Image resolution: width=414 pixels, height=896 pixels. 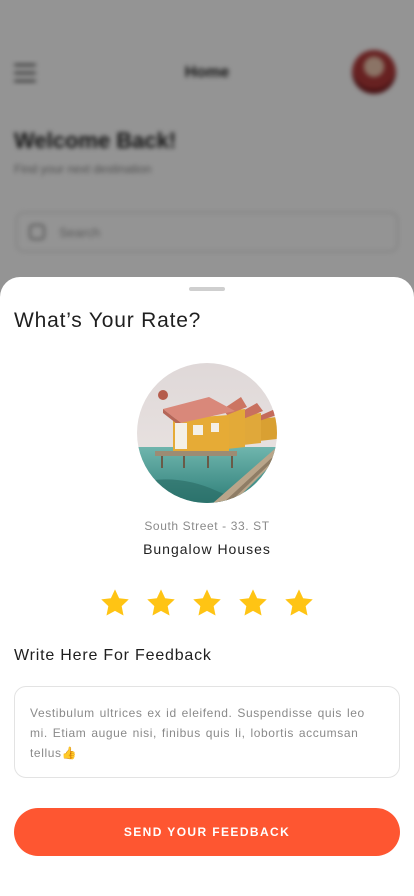 I want to click on star-rating, so click(x=207, y=603).